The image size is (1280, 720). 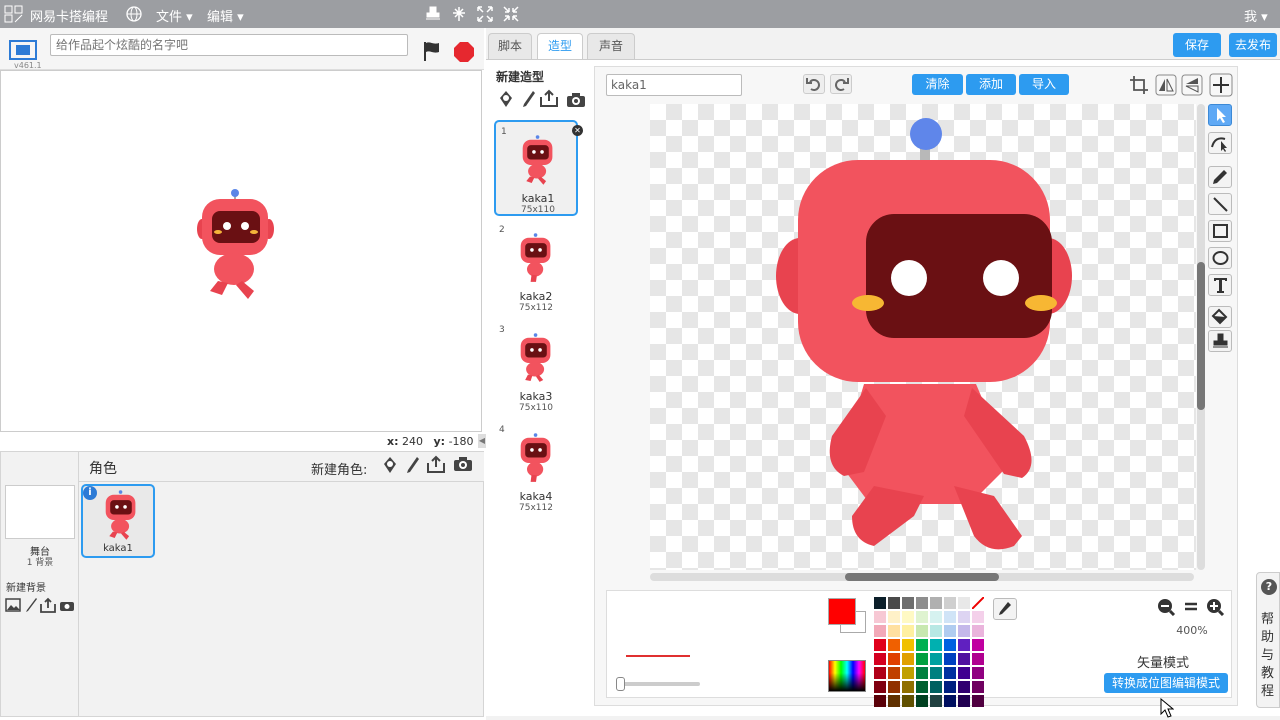 I want to click on user-menu: 我 ▾, so click(x=1256, y=15).